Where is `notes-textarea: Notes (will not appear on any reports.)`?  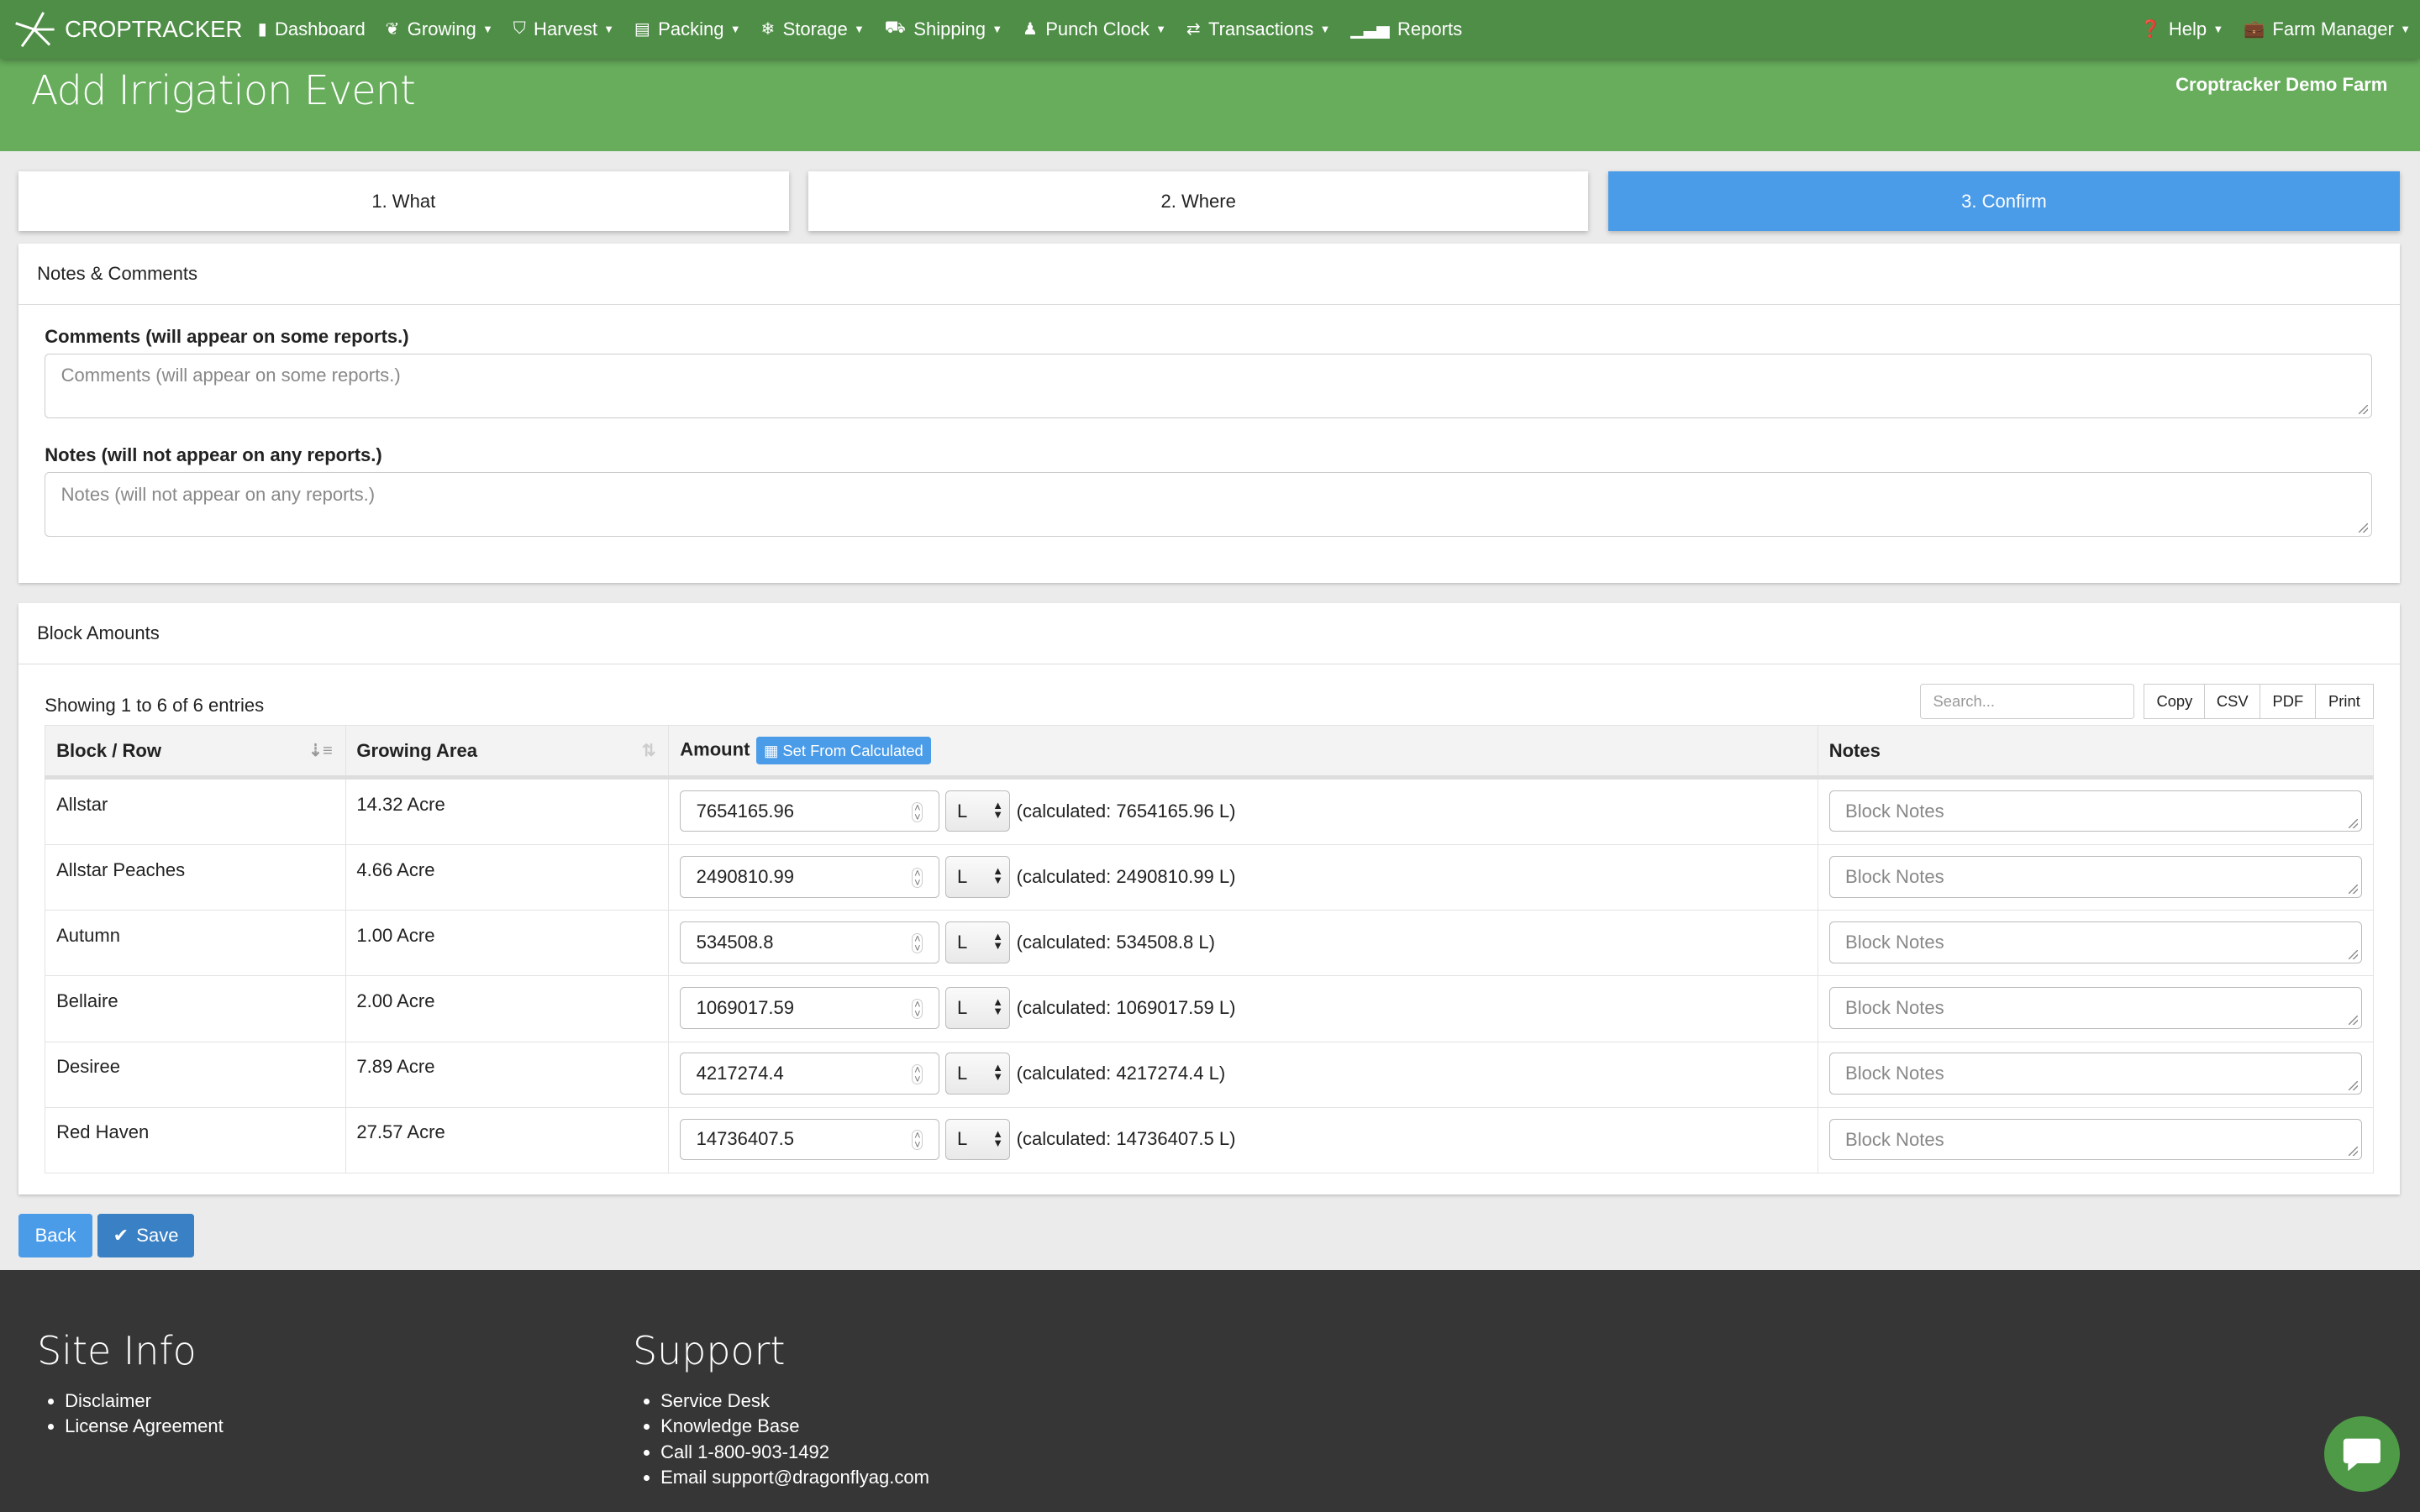 notes-textarea: Notes (will not appear on any reports.) is located at coordinates (1208, 505).